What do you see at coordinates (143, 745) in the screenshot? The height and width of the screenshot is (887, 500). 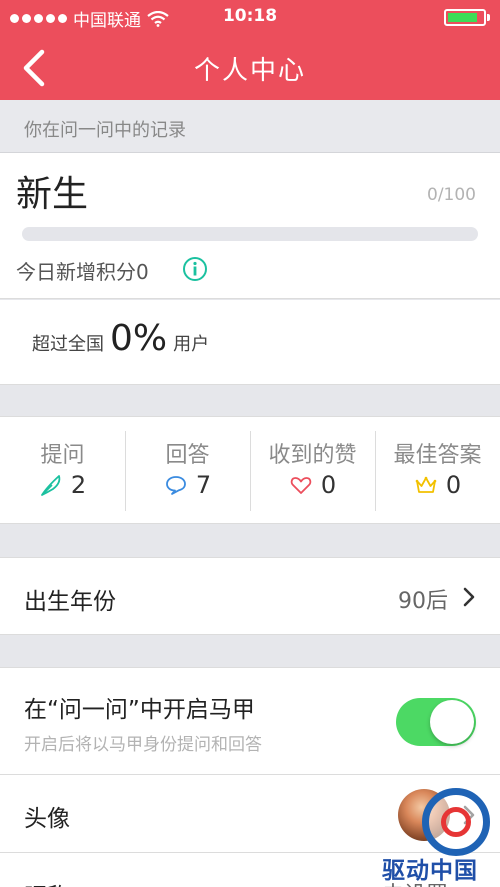 I see `alias-hint: 开启后将以马甲身份提问和回答` at bounding box center [143, 745].